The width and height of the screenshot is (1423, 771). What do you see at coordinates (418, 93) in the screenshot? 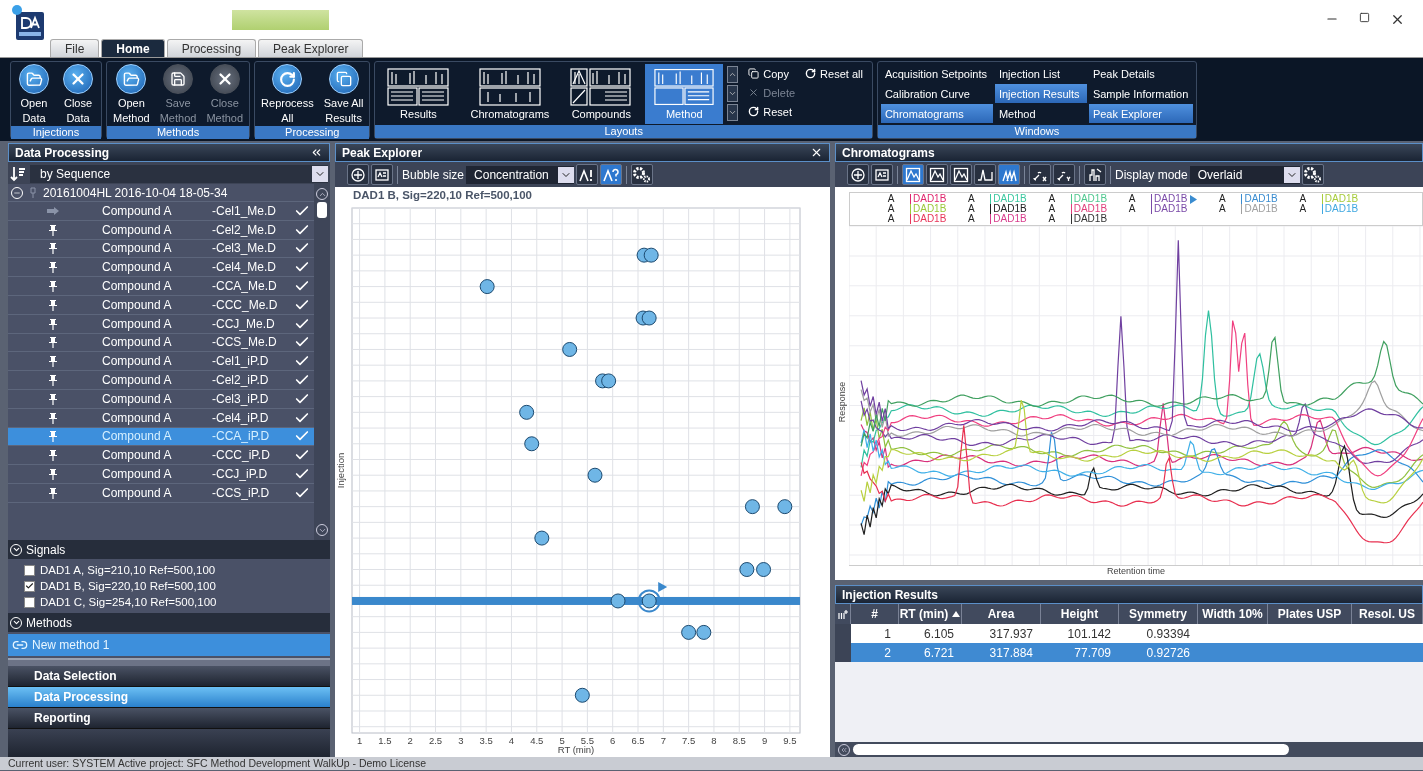
I see `layout-button: Results` at bounding box center [418, 93].